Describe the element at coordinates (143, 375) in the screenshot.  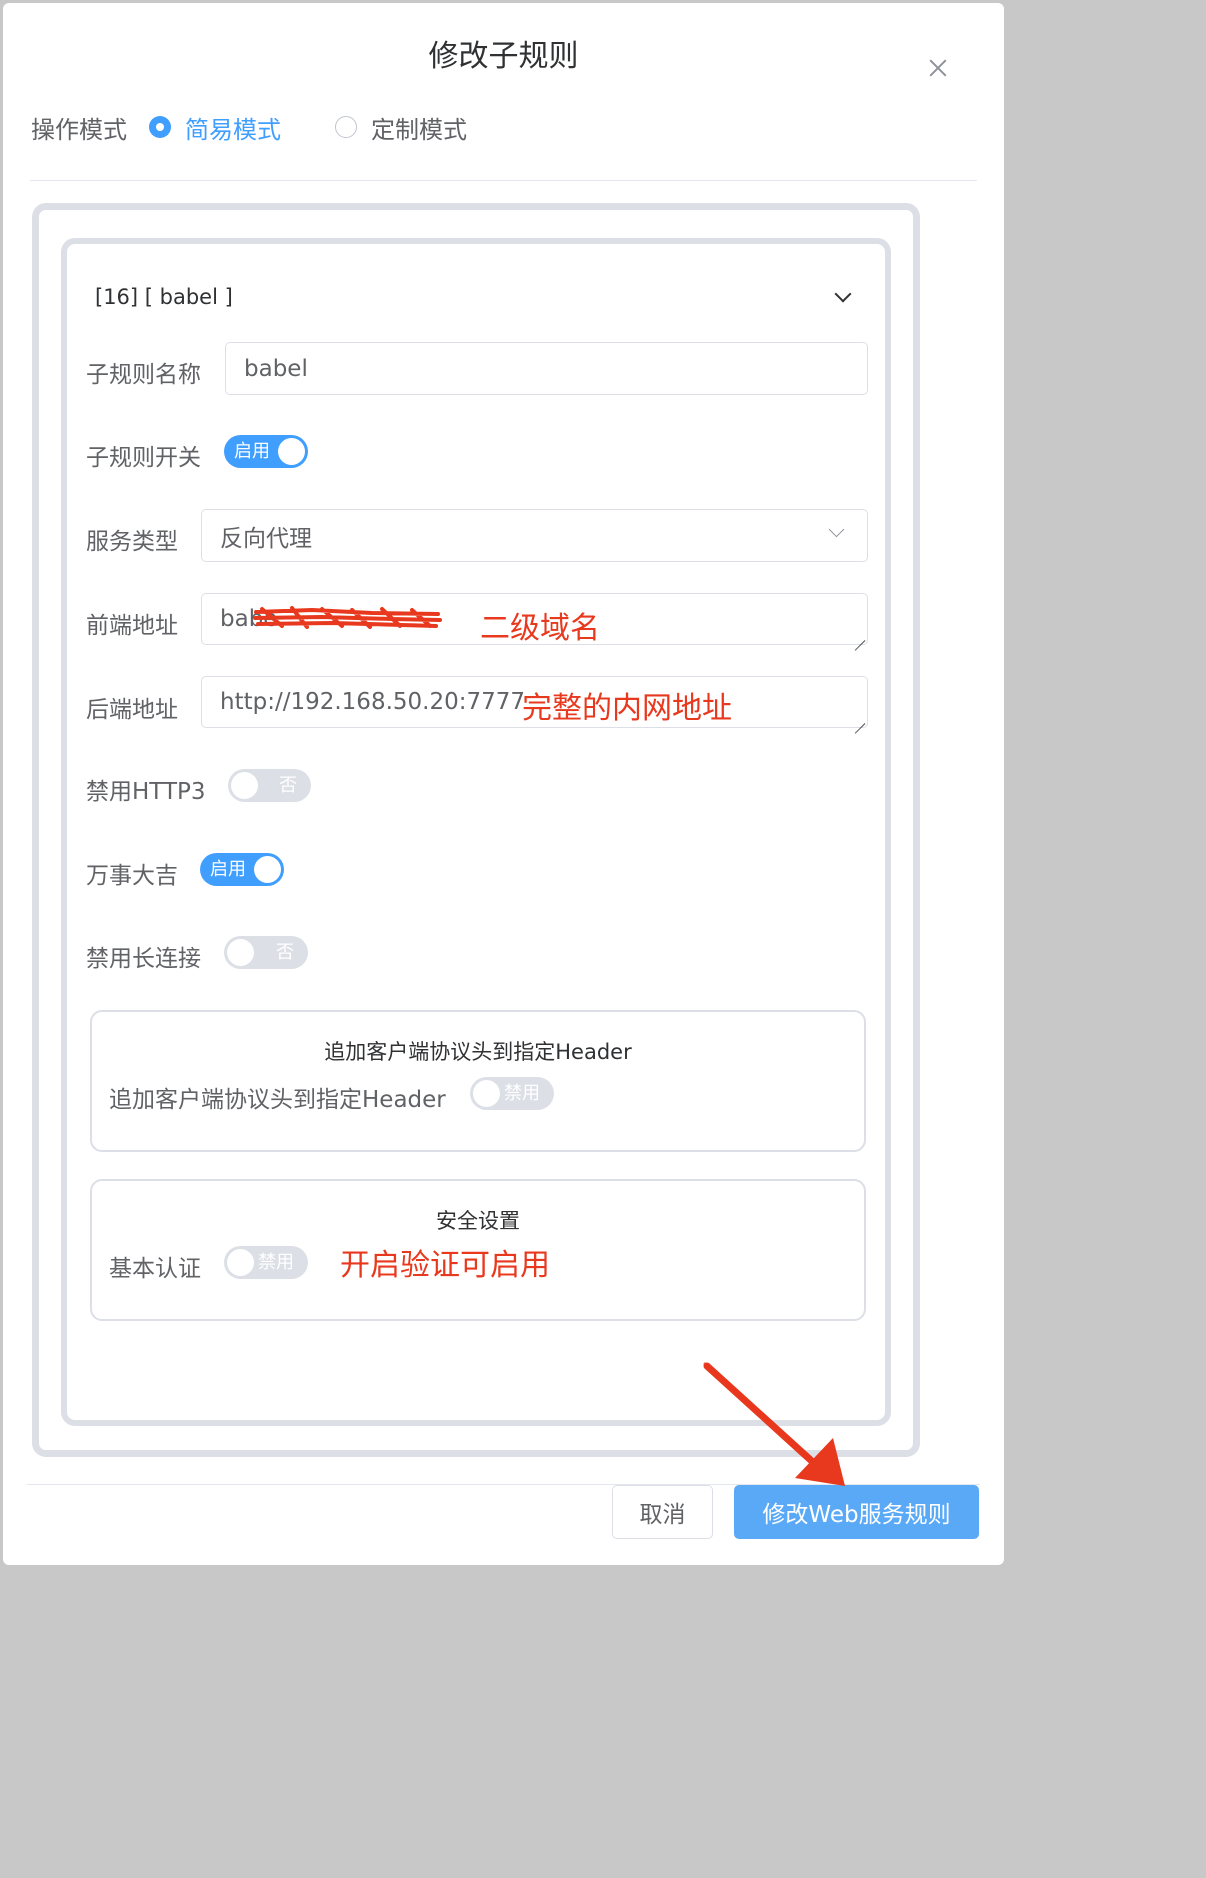
I see `name-label: 子规则名称` at that location.